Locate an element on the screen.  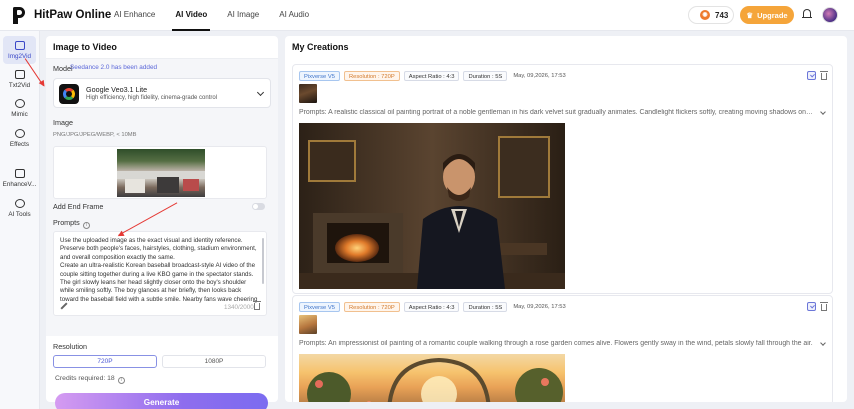
sidebar-item-label: Effects is located at coordinates (19, 144).